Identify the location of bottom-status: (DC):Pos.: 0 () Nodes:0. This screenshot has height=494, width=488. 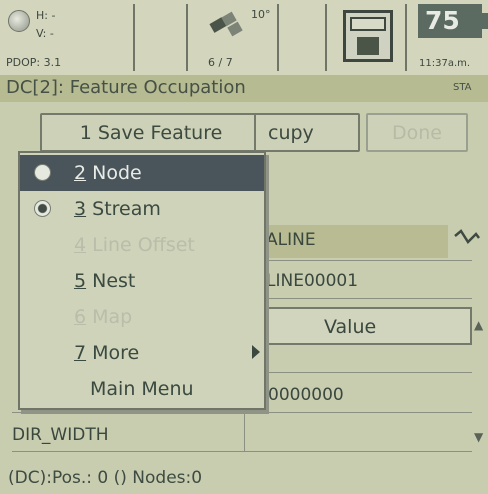
(105, 478).